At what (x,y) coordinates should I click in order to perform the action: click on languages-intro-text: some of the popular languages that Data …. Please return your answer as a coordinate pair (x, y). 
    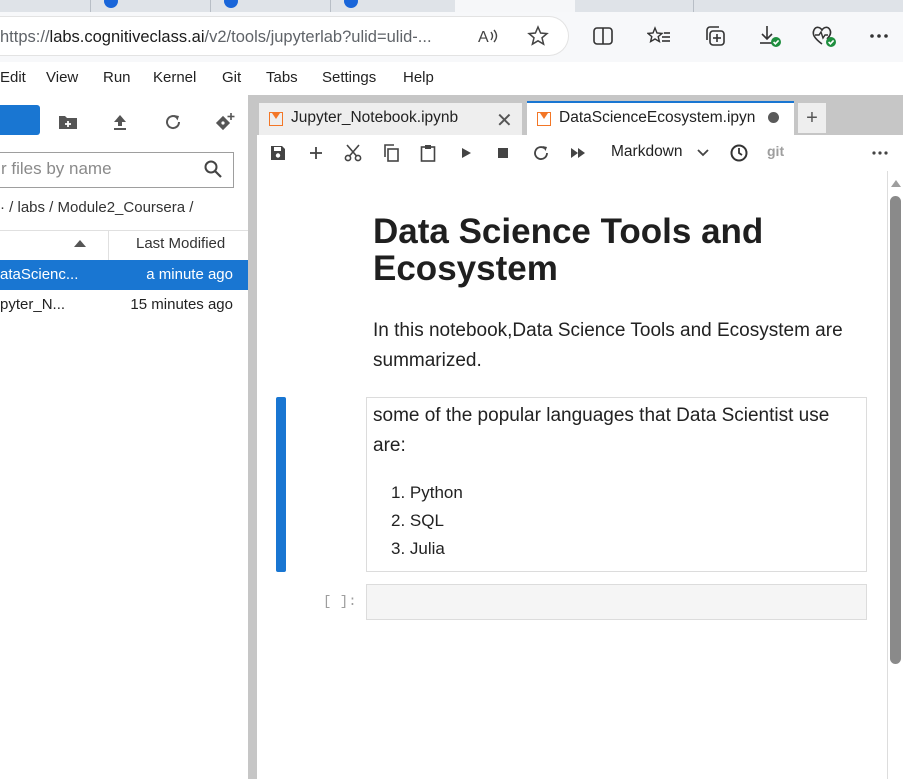
    Looking at the image, I should click on (601, 430).